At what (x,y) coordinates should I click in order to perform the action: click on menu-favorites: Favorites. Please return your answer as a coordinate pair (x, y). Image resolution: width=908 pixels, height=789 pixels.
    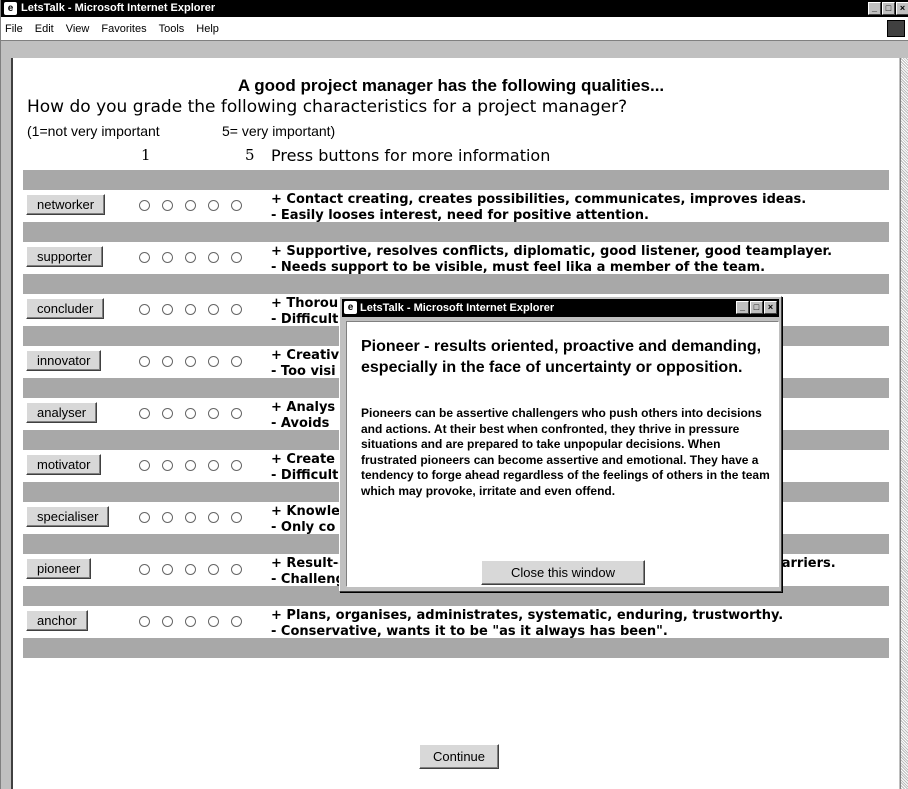
    Looking at the image, I should click on (123, 28).